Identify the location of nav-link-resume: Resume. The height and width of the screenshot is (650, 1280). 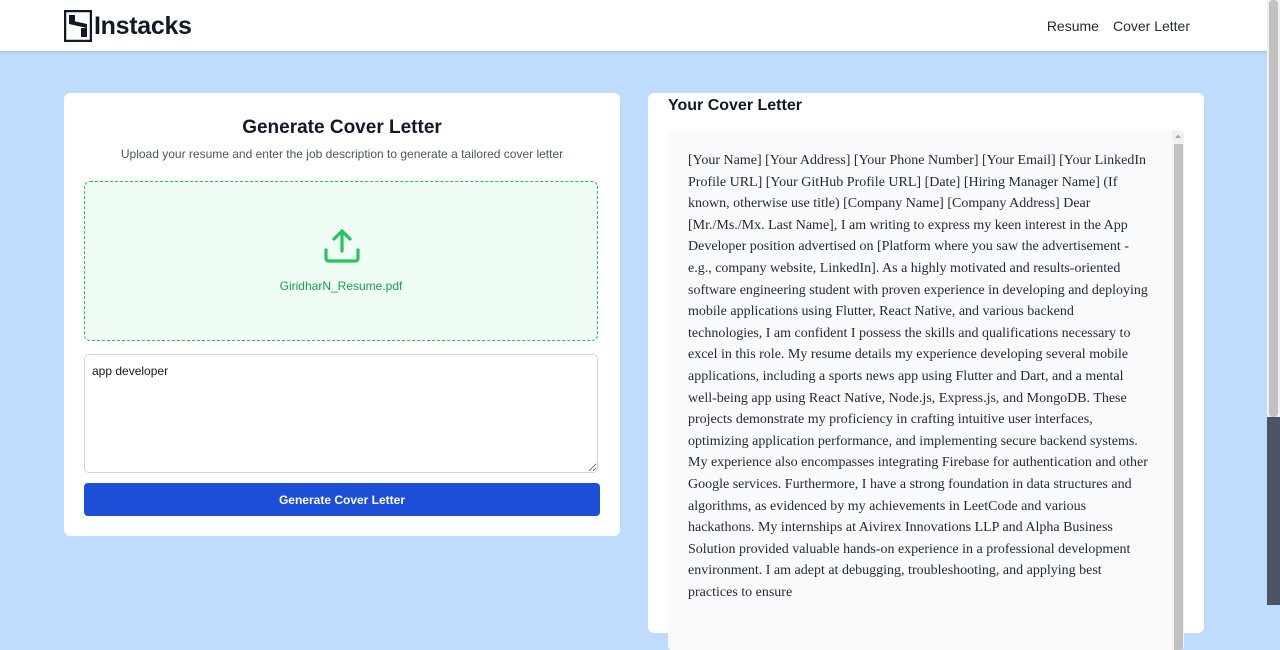
(1073, 26).